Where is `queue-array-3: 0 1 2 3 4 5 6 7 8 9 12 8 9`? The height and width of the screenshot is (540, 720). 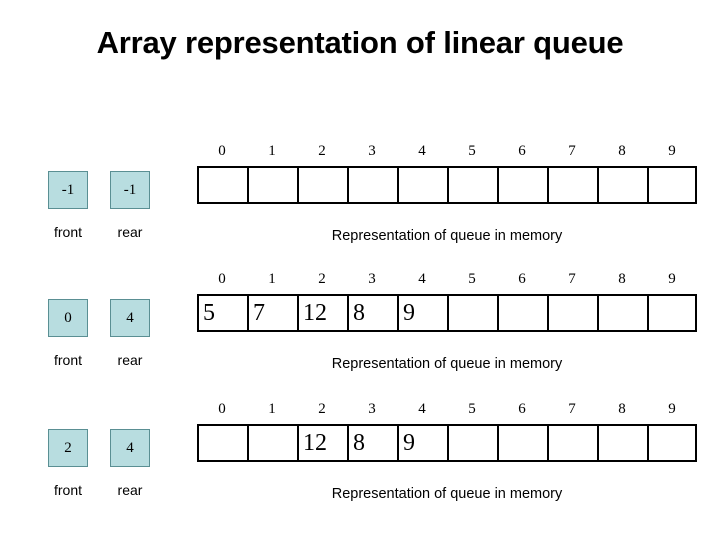 queue-array-3: 0 1 2 3 4 5 6 7 8 9 12 8 9 is located at coordinates (447, 430).